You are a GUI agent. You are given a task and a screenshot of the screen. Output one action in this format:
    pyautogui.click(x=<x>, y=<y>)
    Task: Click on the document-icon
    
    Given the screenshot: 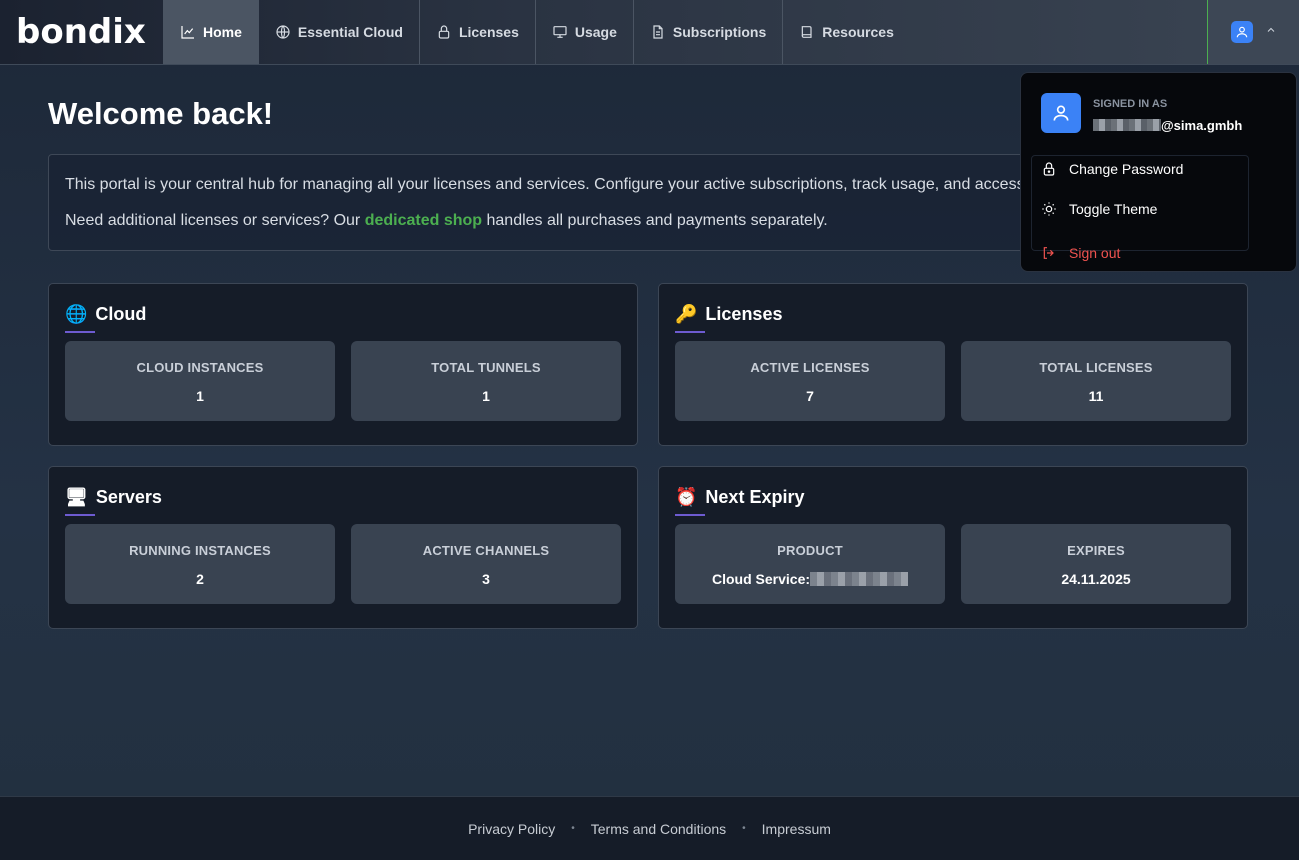 What is the action you would take?
    pyautogui.click(x=658, y=32)
    